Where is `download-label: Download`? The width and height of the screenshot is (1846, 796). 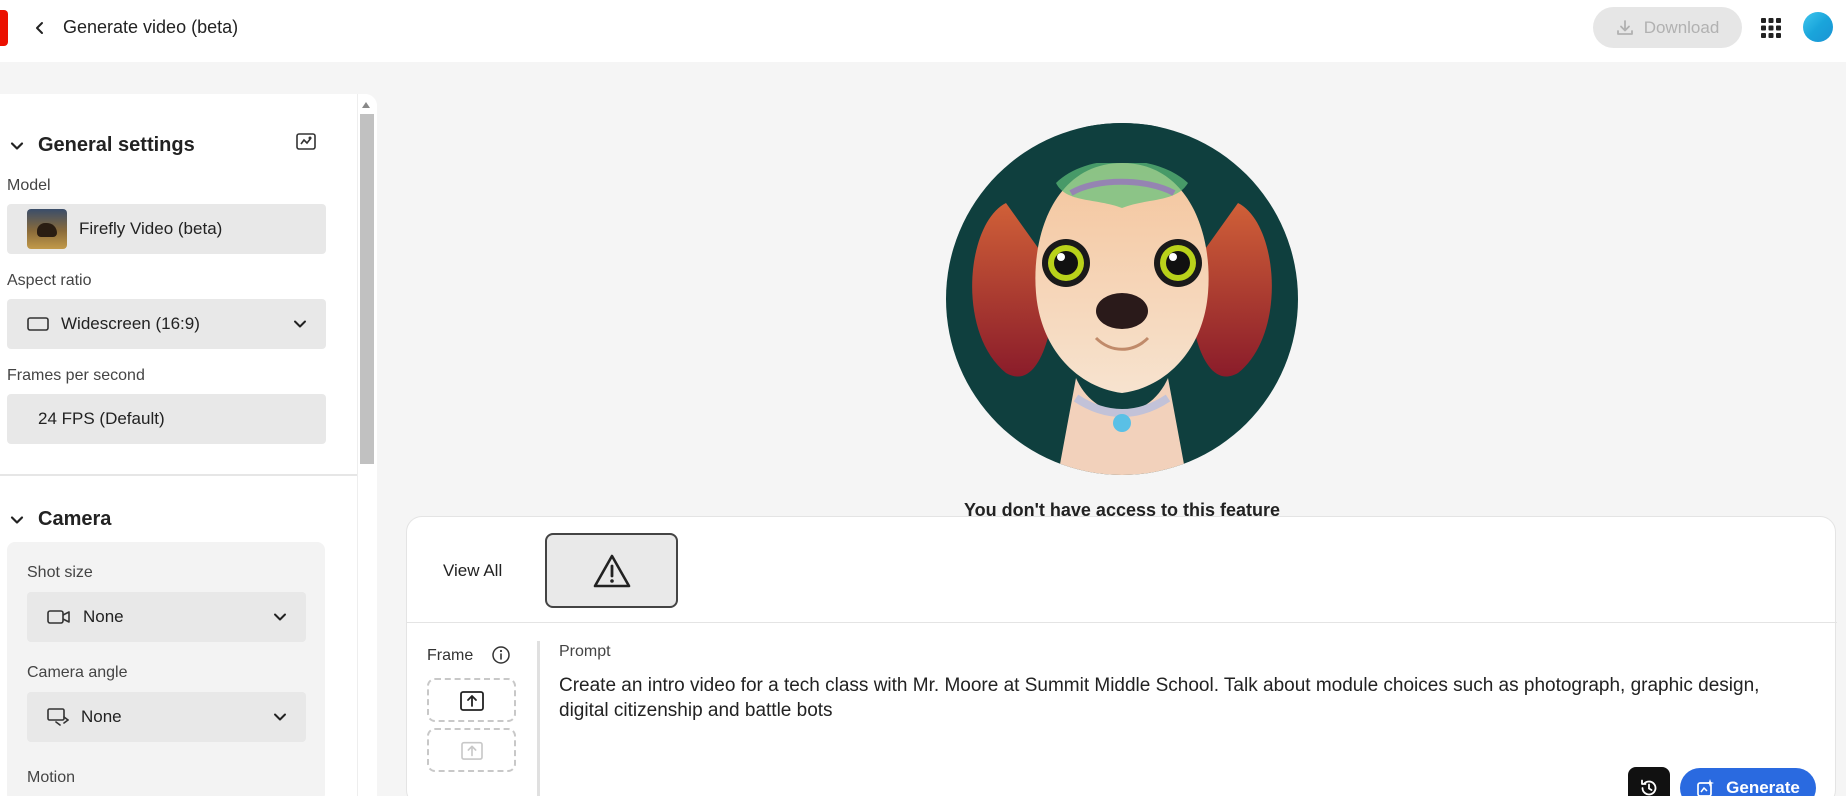
download-label: Download is located at coordinates (1681, 27).